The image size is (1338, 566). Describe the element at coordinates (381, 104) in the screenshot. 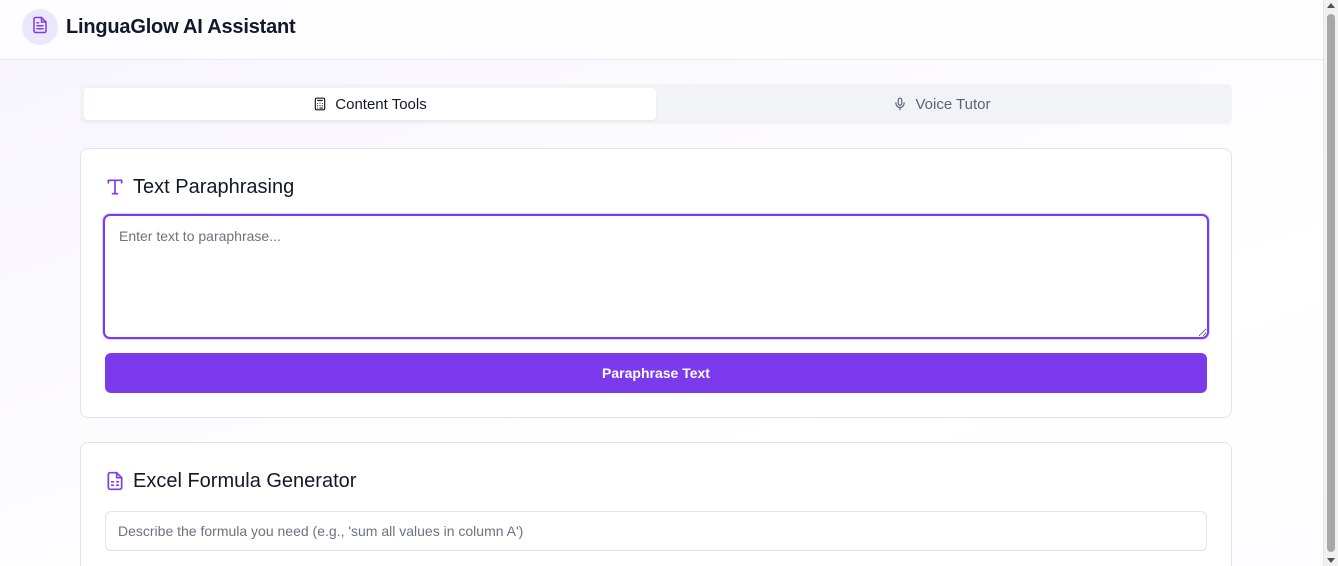

I see `tab-content-tools-label: Content Tools` at that location.